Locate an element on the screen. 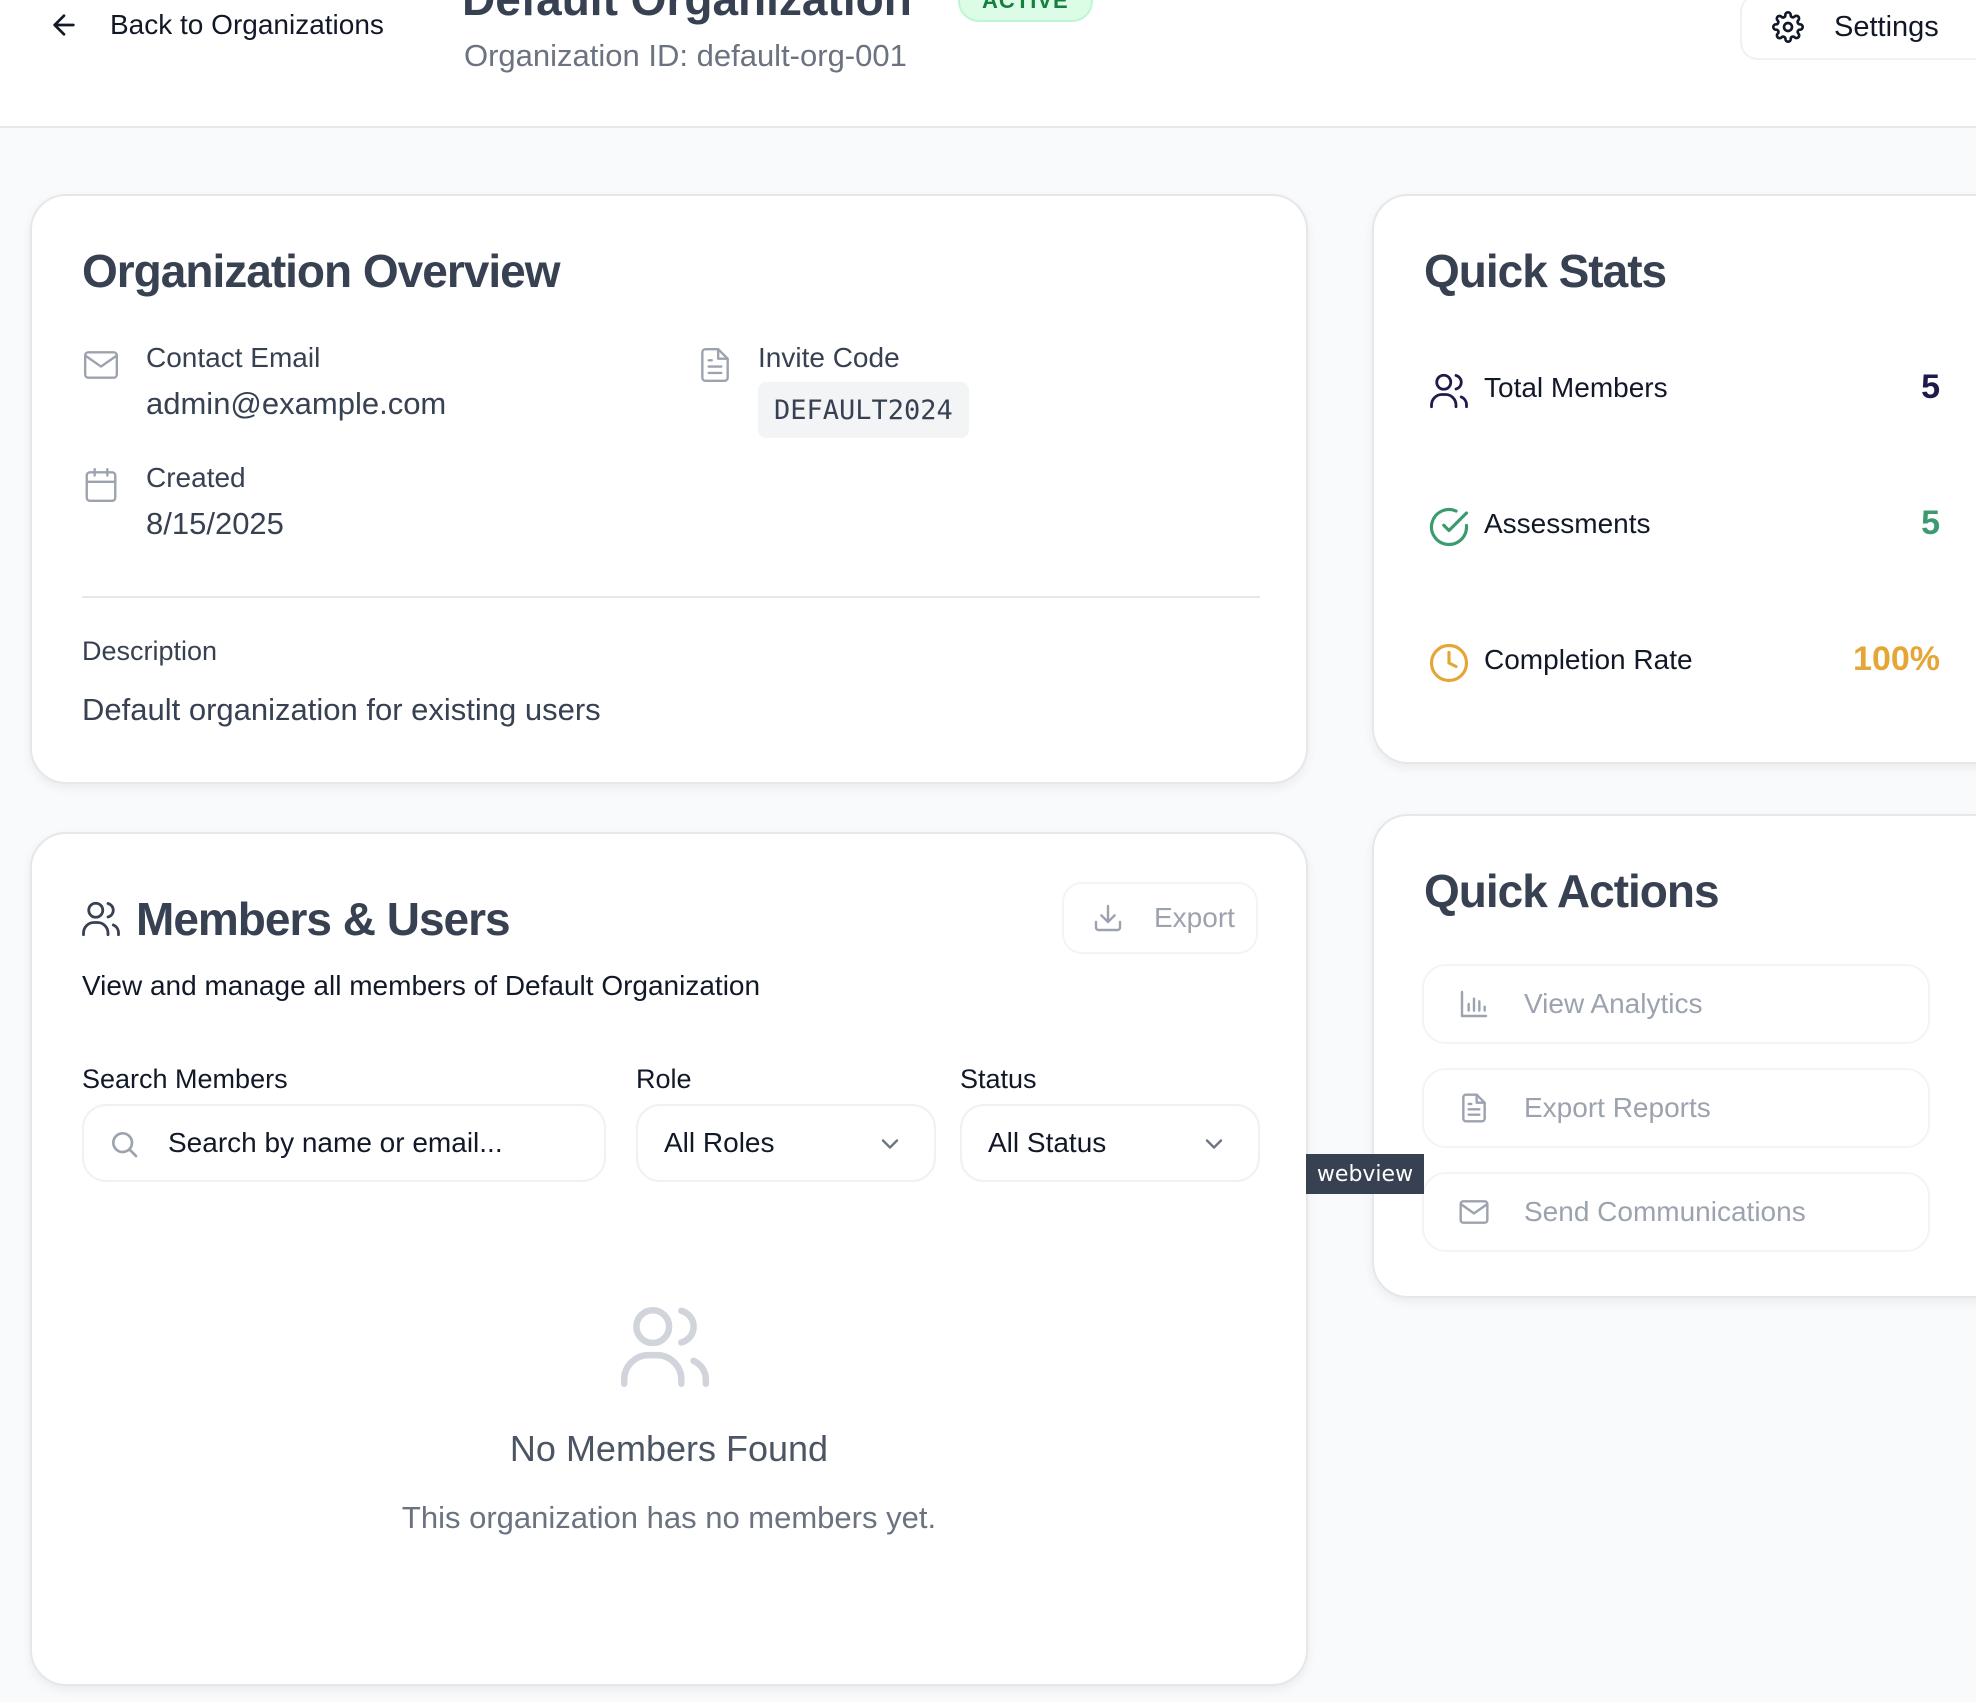  empty-state-text: This organization has no members yet. is located at coordinates (669, 1517).